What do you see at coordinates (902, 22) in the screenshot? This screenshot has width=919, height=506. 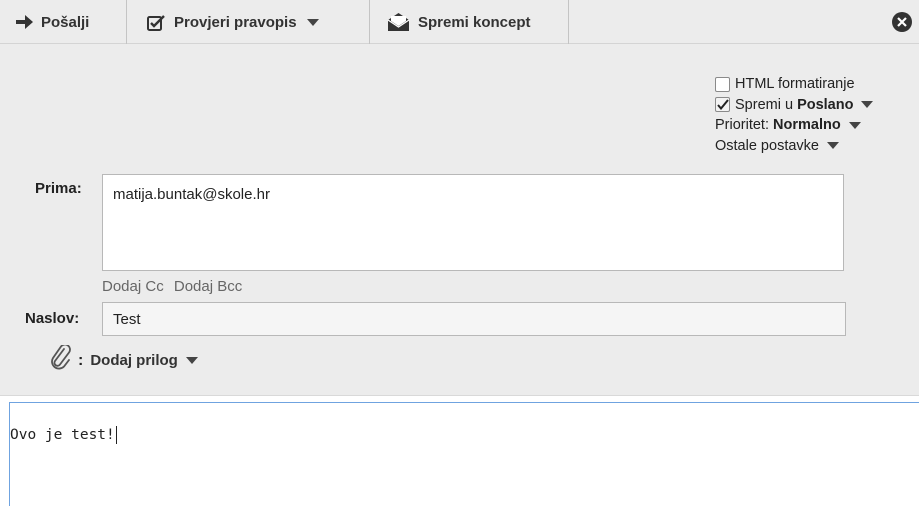 I see `close-icon` at bounding box center [902, 22].